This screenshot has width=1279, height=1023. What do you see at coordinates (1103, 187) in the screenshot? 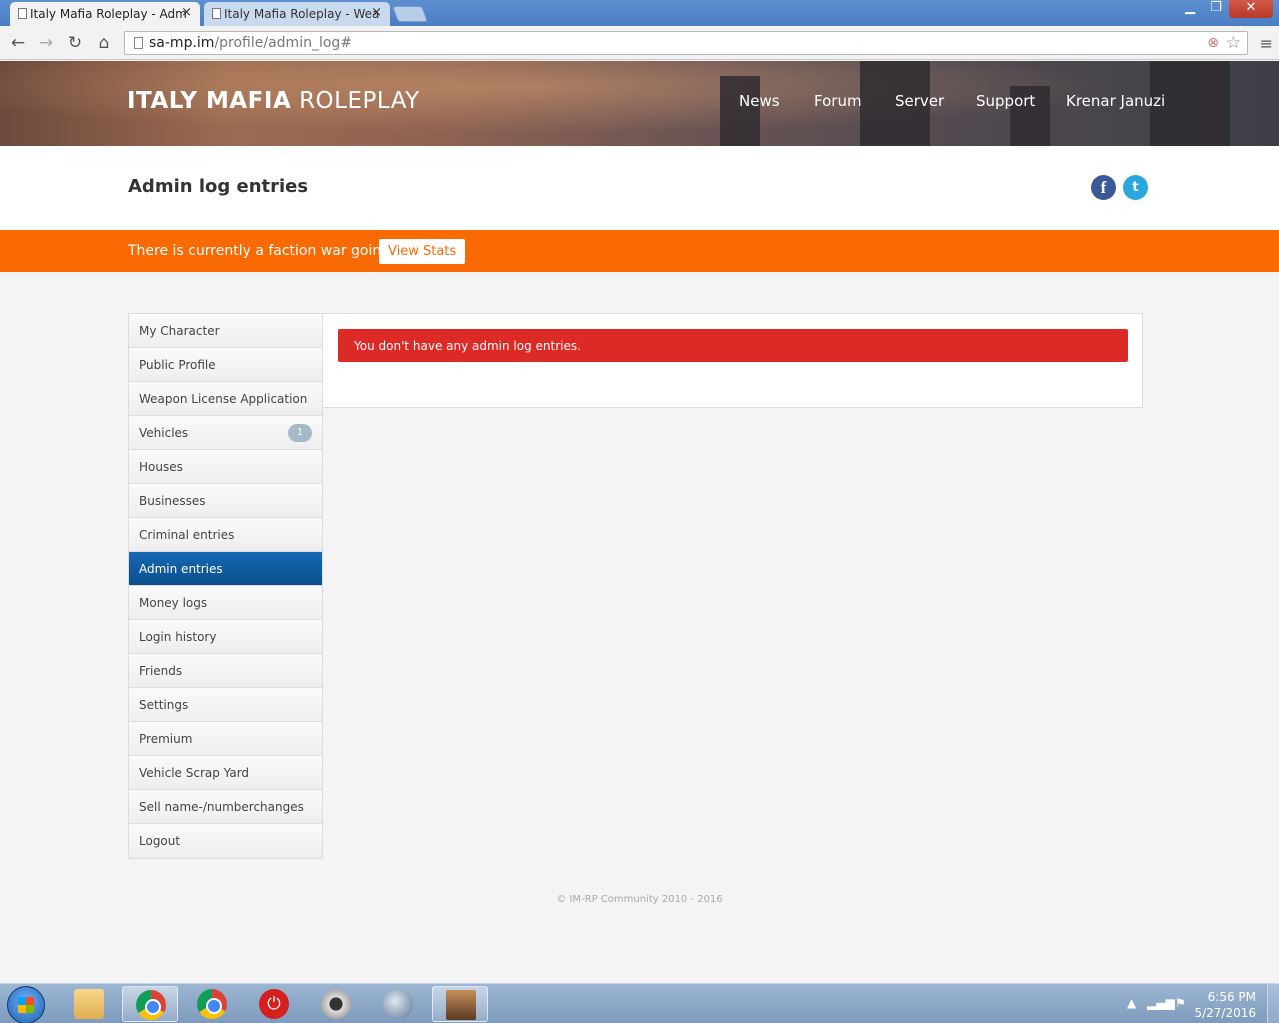
I see `facebook-icon: f` at bounding box center [1103, 187].